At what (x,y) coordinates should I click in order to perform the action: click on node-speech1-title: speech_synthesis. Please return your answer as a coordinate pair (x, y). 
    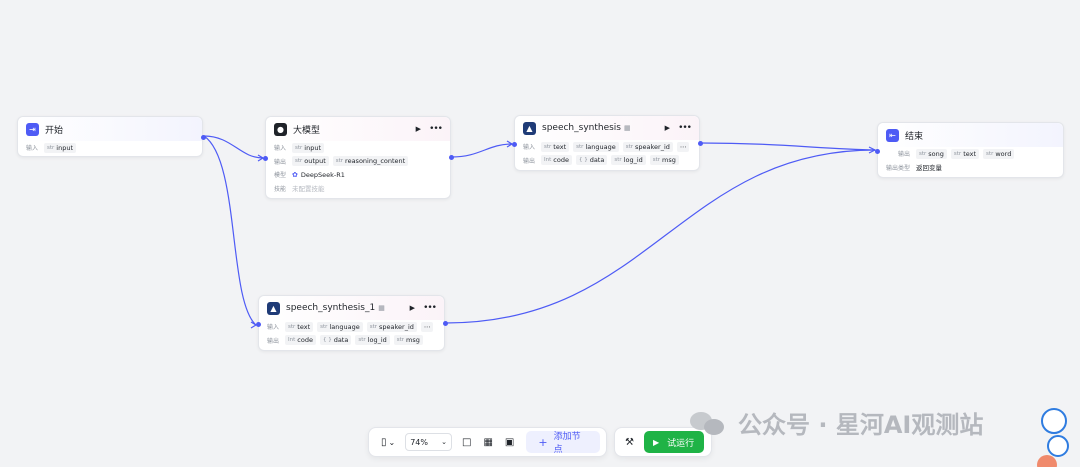
    Looking at the image, I should click on (581, 128).